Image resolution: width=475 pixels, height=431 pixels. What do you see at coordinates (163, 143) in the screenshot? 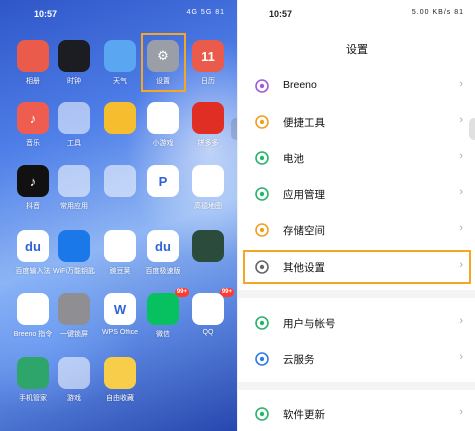
I see `app-label: 小游戏` at bounding box center [163, 143].